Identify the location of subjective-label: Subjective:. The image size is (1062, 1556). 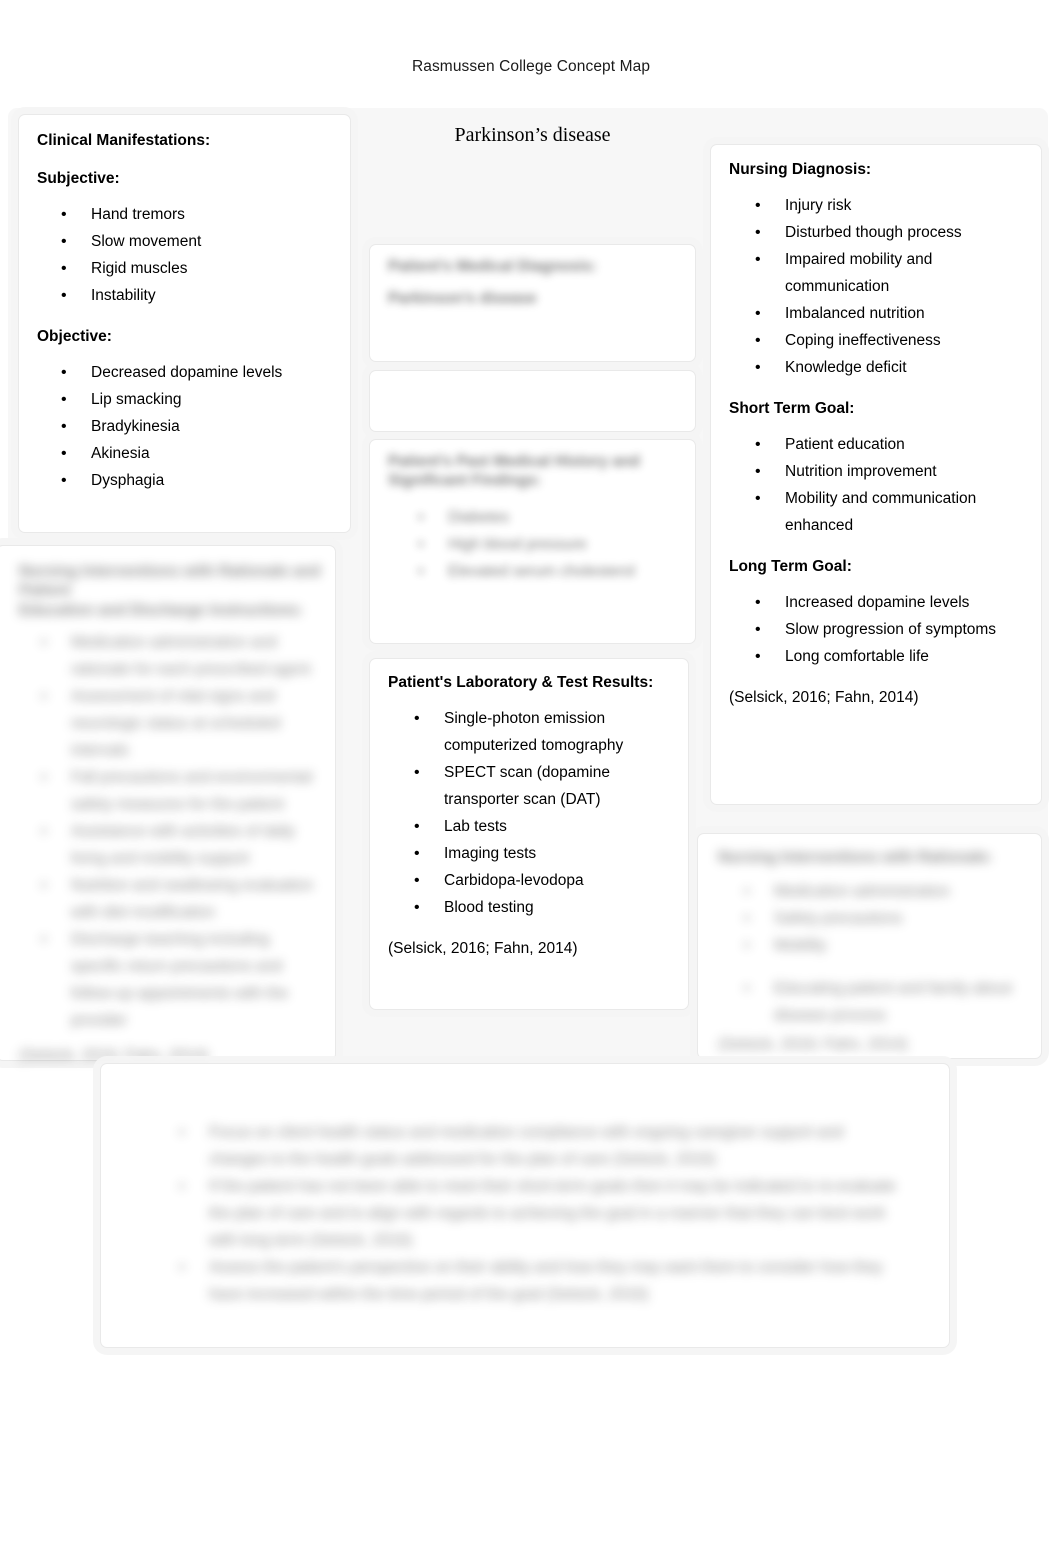
(78, 179).